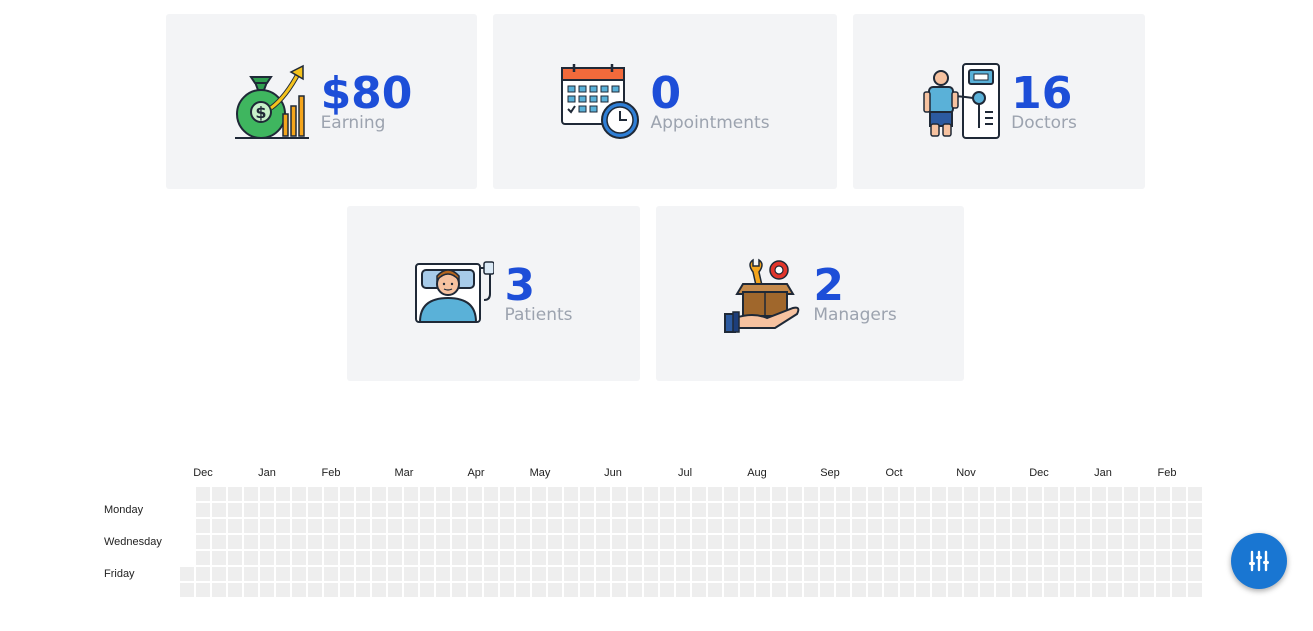 This screenshot has height=631, width=1313. I want to click on settings-fab, so click(1259, 561).